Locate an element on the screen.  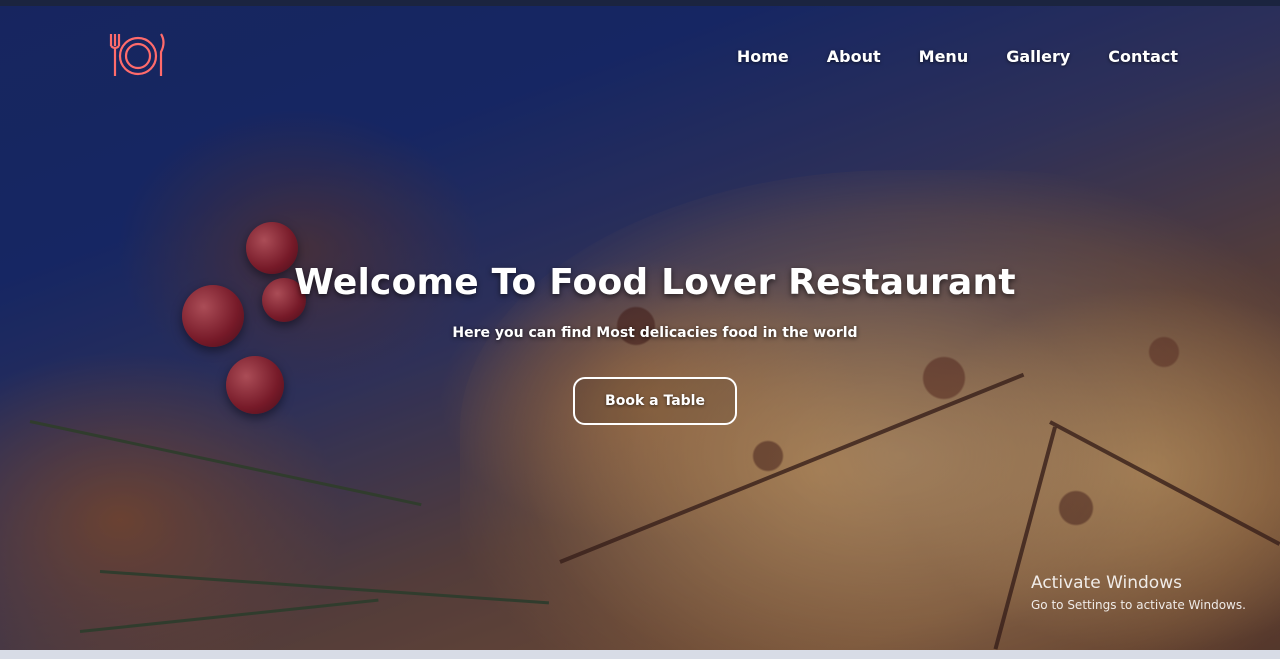
taskbar-edge is located at coordinates (640, 654).